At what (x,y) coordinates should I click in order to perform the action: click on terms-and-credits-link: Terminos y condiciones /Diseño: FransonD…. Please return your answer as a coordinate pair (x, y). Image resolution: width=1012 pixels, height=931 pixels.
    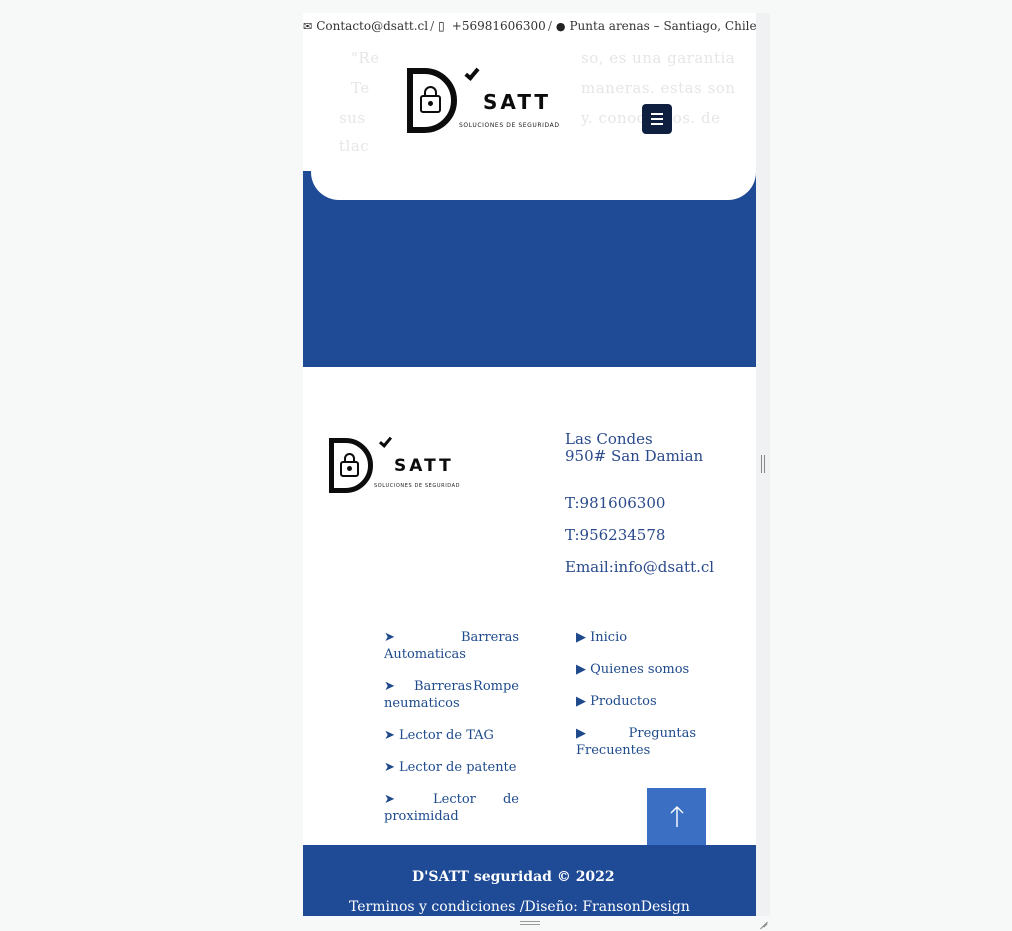
    Looking at the image, I should click on (519, 907).